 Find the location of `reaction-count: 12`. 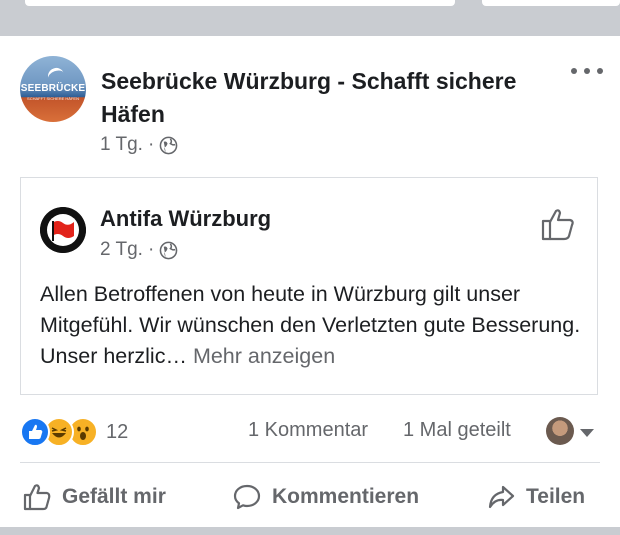

reaction-count: 12 is located at coordinates (117, 431).